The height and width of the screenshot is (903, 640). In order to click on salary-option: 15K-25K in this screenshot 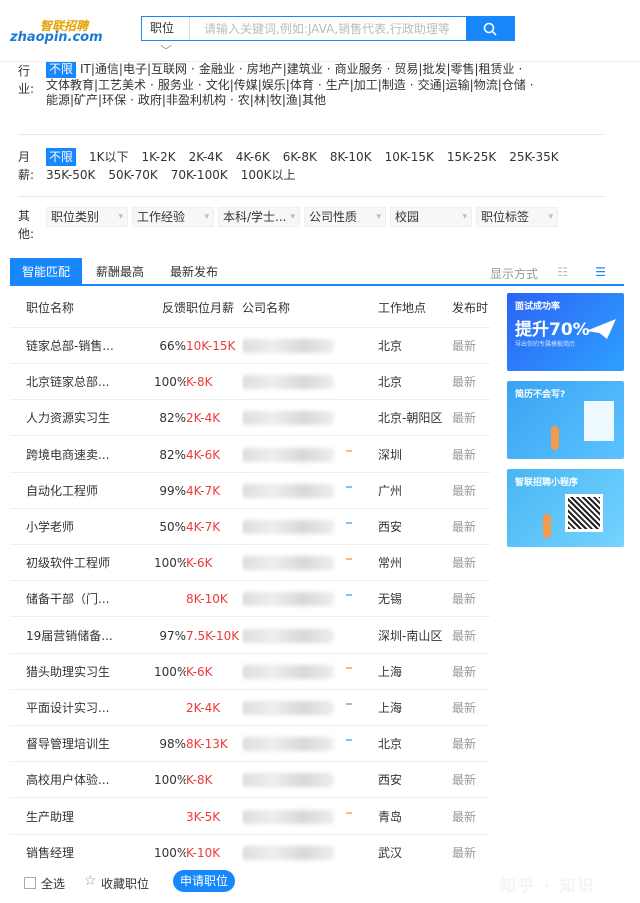, I will do `click(471, 157)`.